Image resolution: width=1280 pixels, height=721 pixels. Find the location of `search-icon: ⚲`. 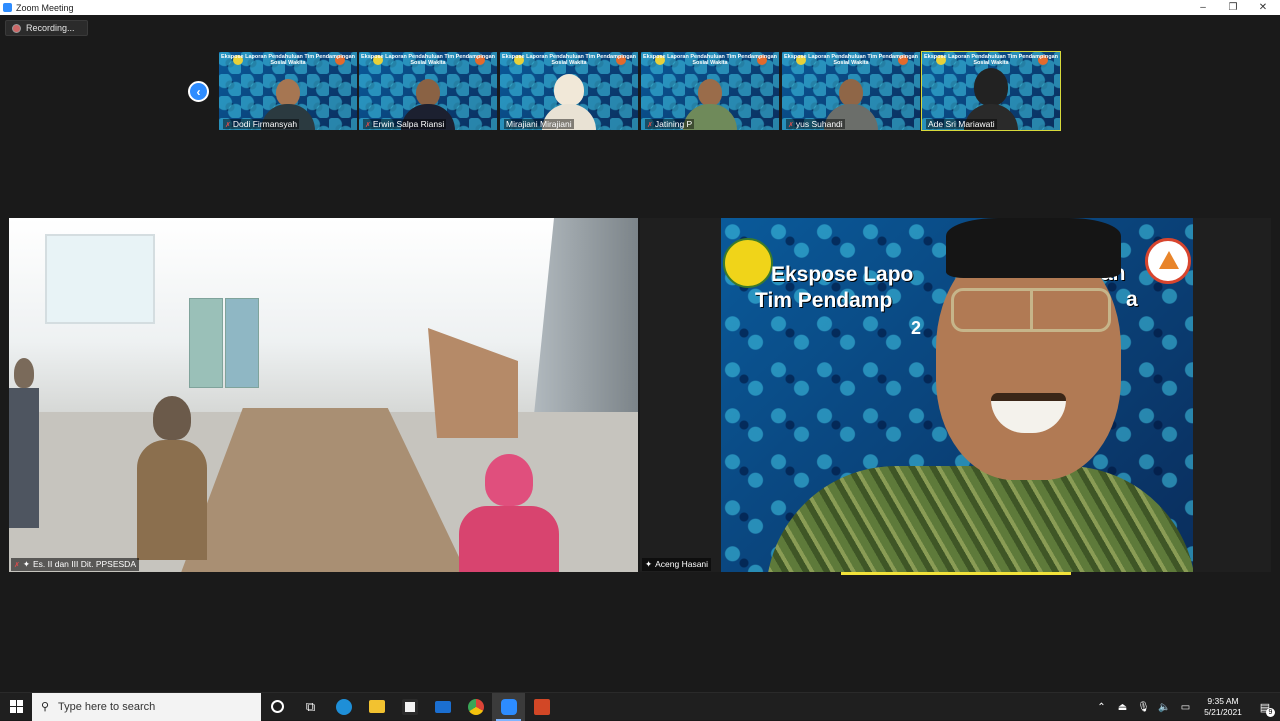

search-icon: ⚲ is located at coordinates (45, 707).